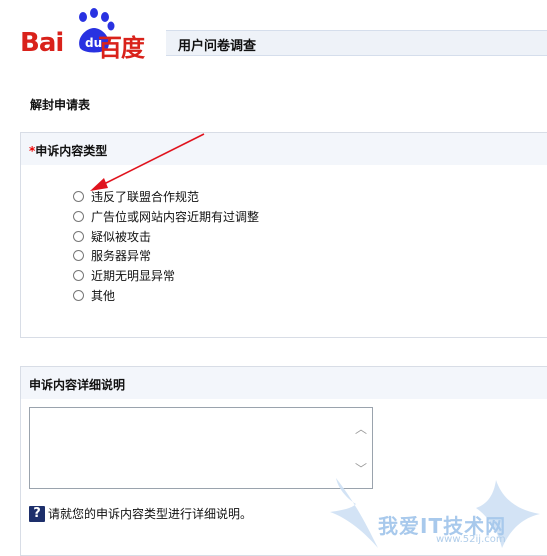 Image resolution: width=547 pixels, height=556 pixels. What do you see at coordinates (166, 256) in the screenshot?
I see `radio-option-server-error: 服务器异常` at bounding box center [166, 256].